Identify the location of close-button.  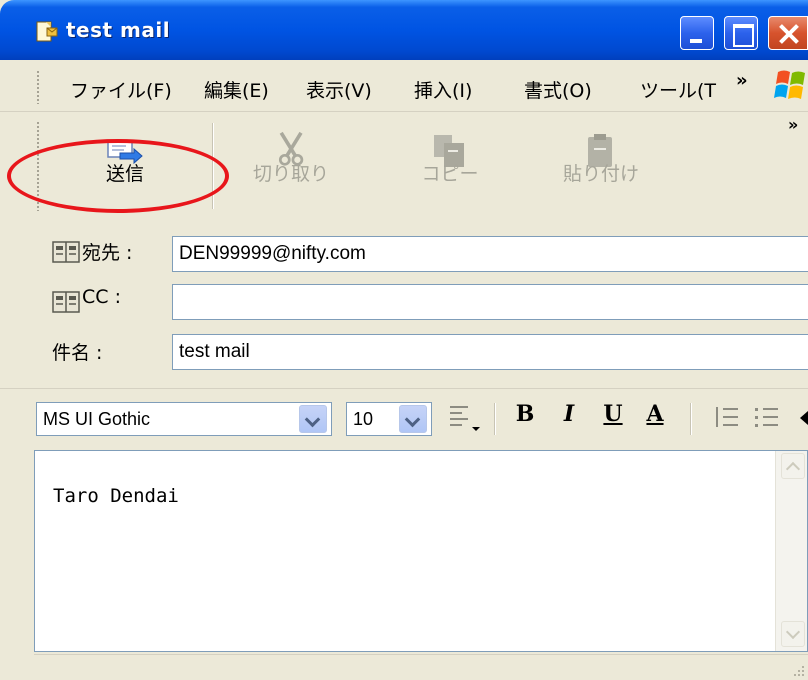
(788, 33).